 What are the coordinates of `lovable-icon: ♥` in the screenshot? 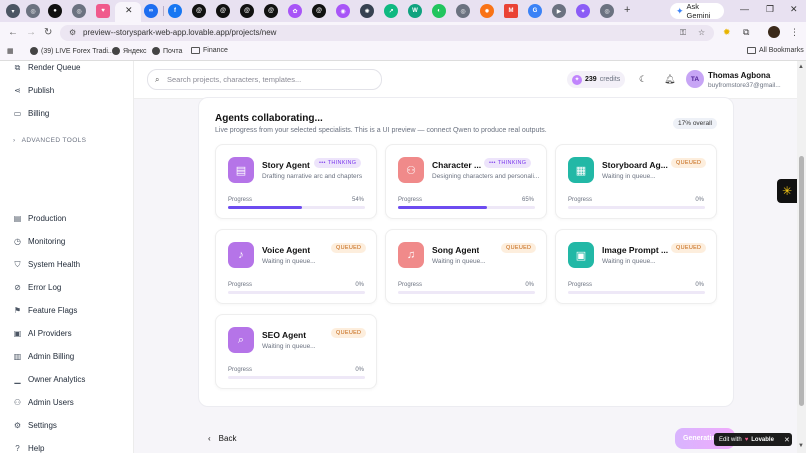 It's located at (103, 11).